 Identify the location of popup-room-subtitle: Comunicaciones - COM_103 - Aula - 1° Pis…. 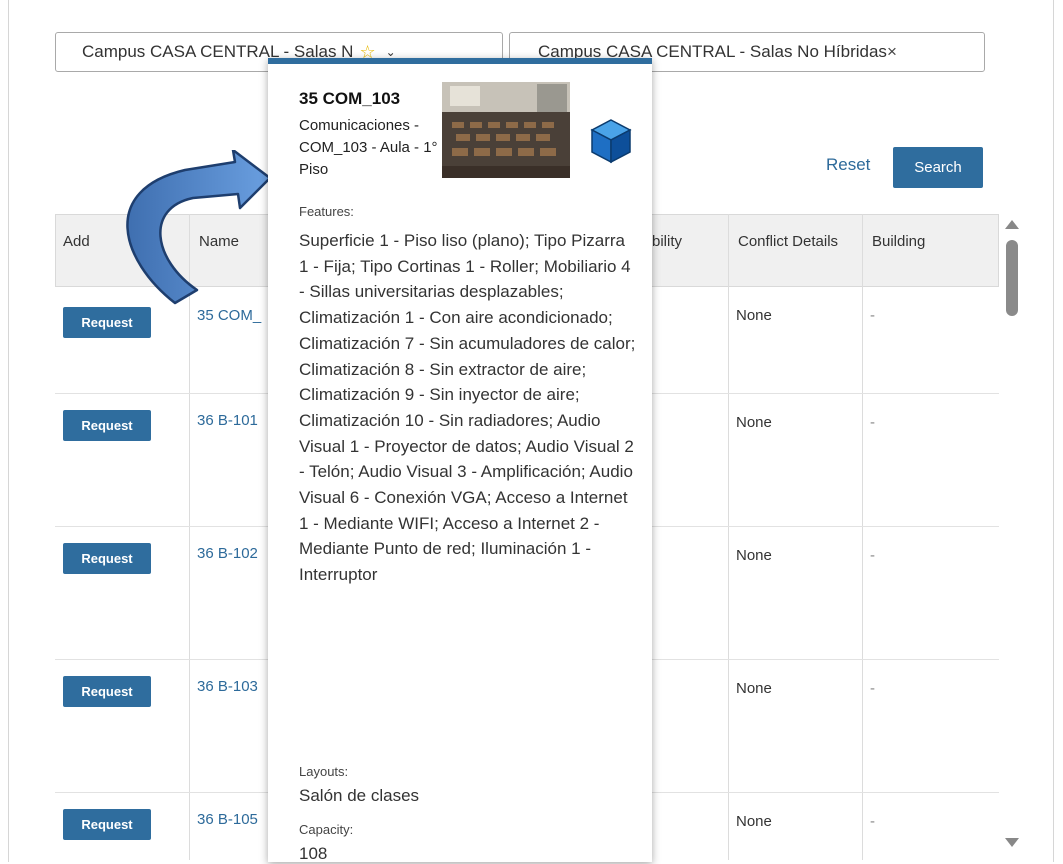
(368, 147).